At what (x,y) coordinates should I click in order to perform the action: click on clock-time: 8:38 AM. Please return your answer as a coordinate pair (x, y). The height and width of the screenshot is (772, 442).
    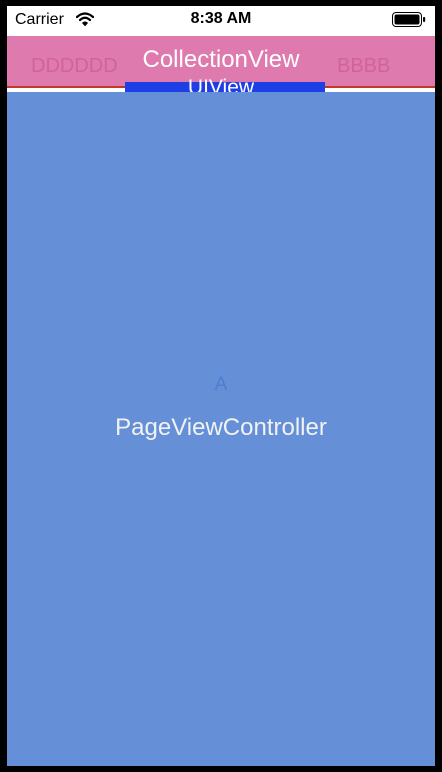
    Looking at the image, I should click on (221, 18).